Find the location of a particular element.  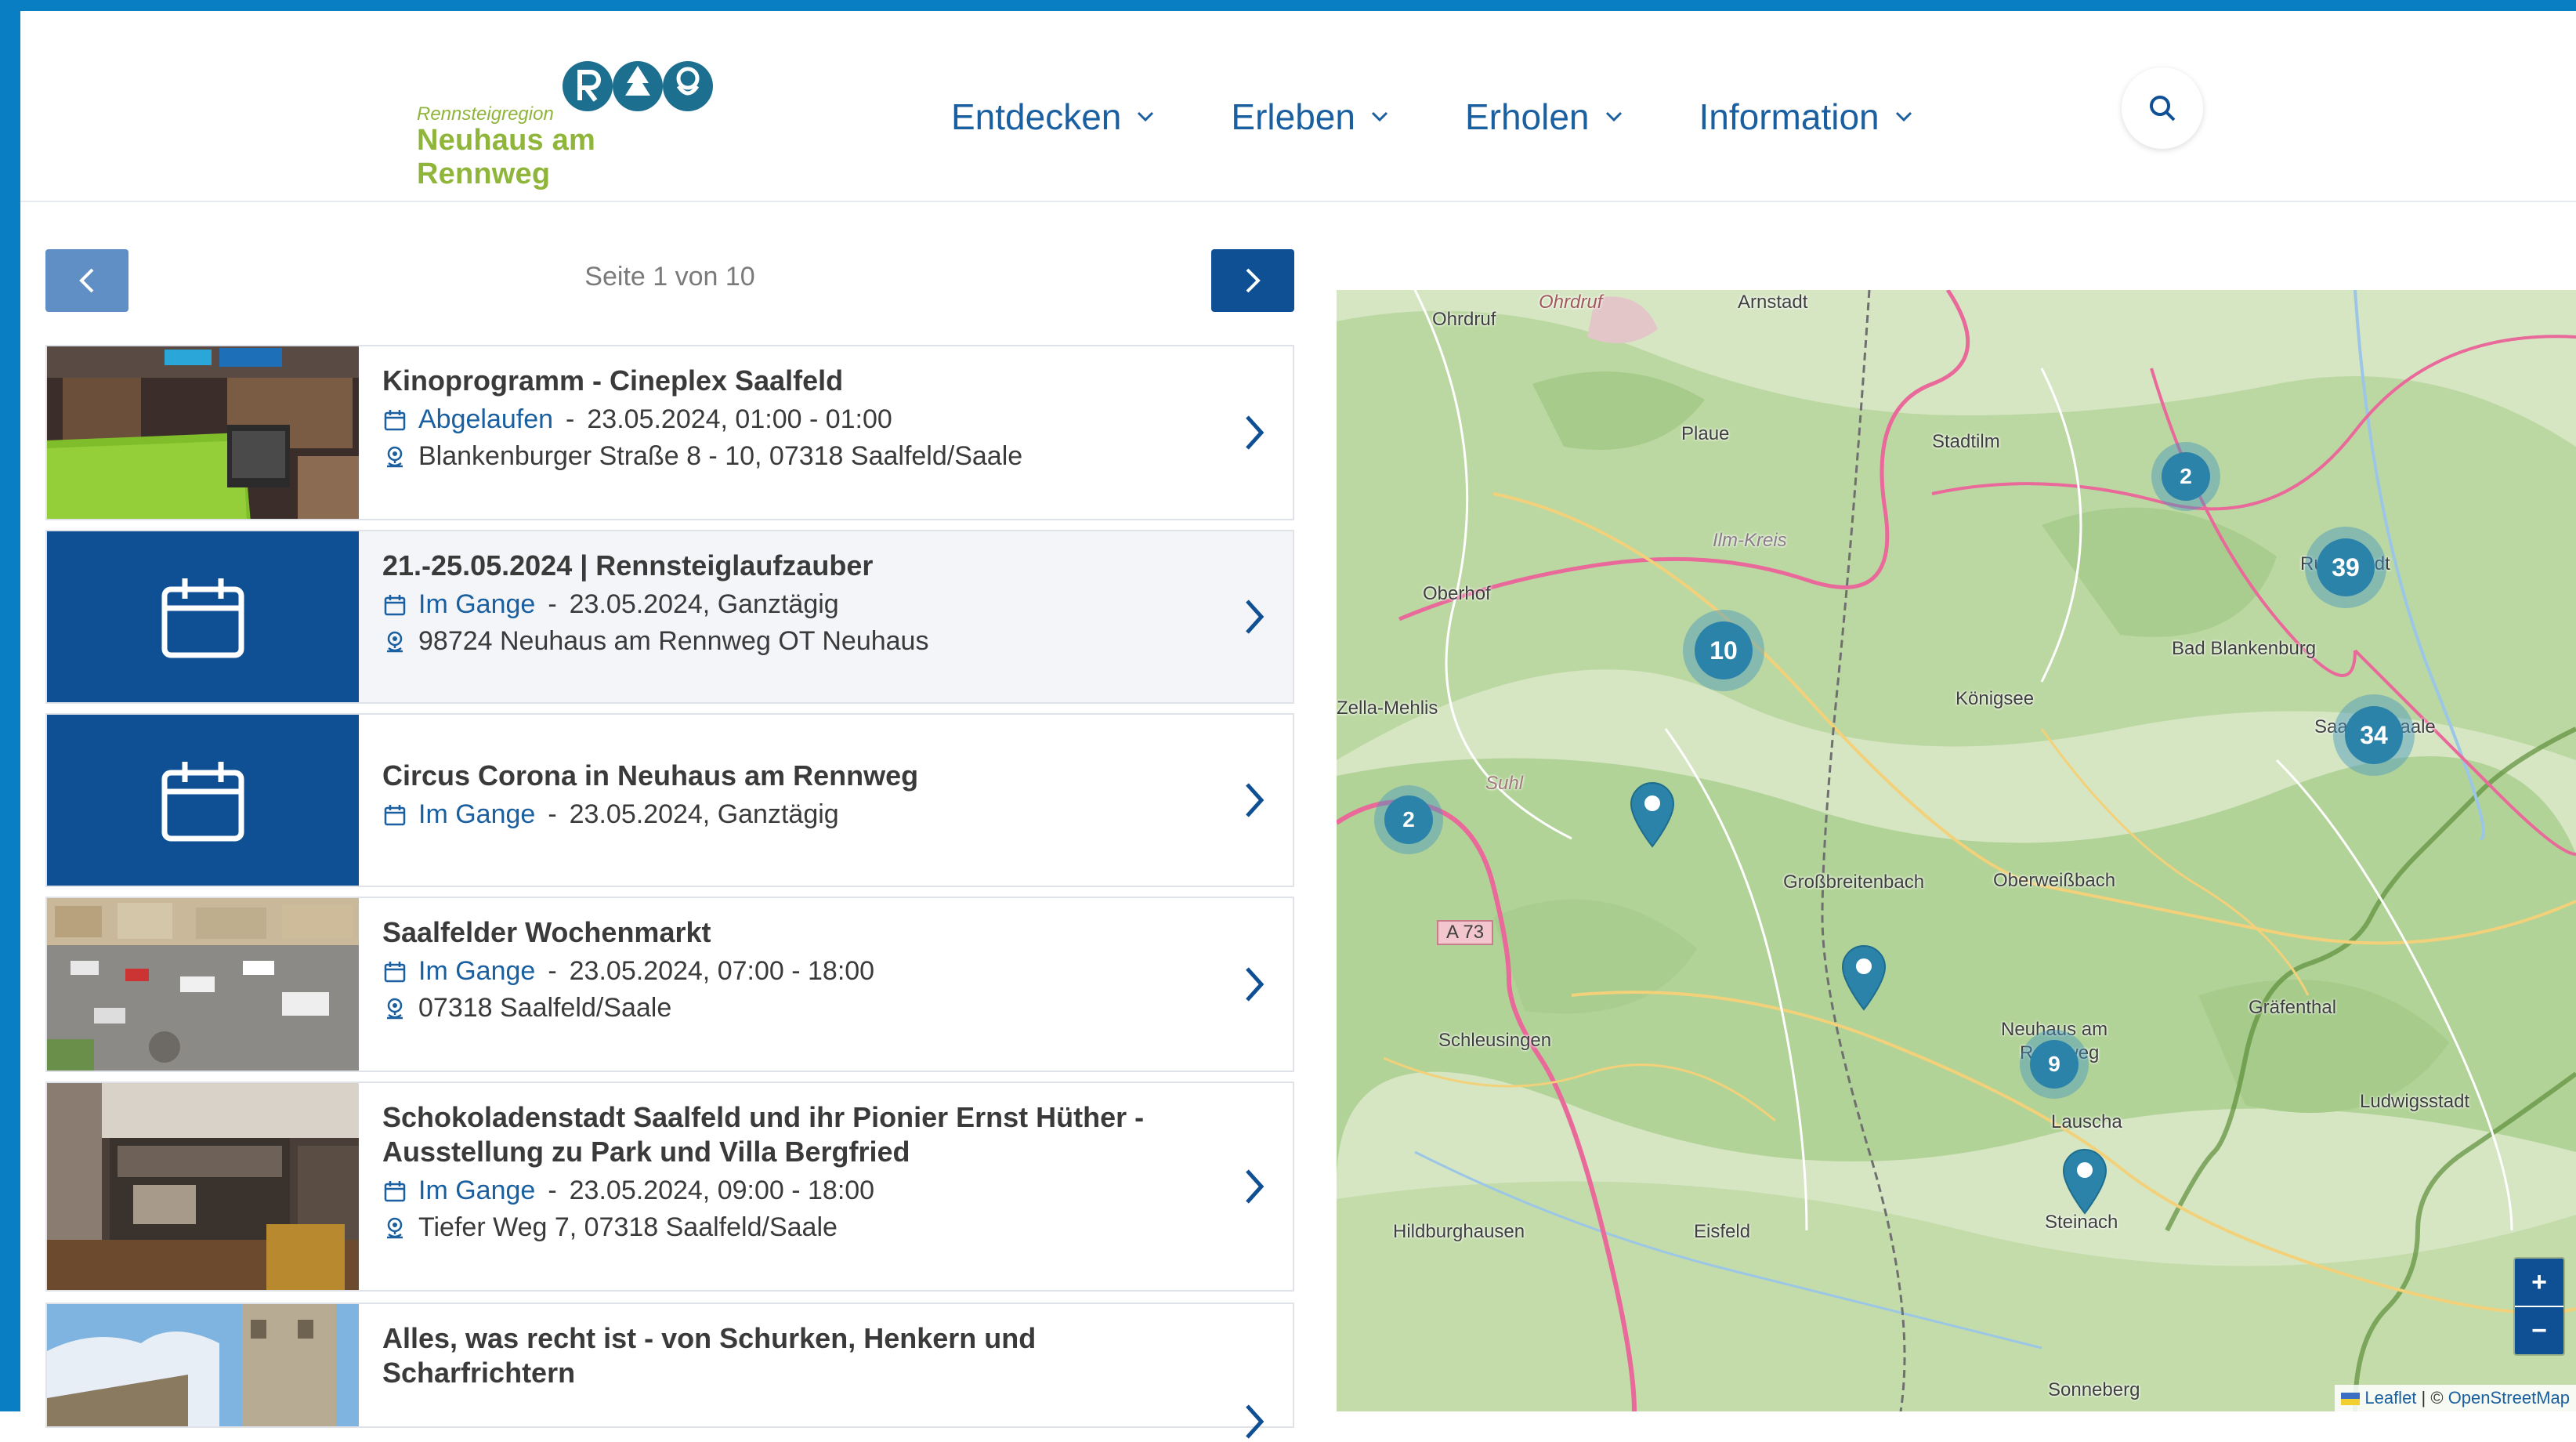

map-place-label: Arnstadt is located at coordinates (1773, 302).